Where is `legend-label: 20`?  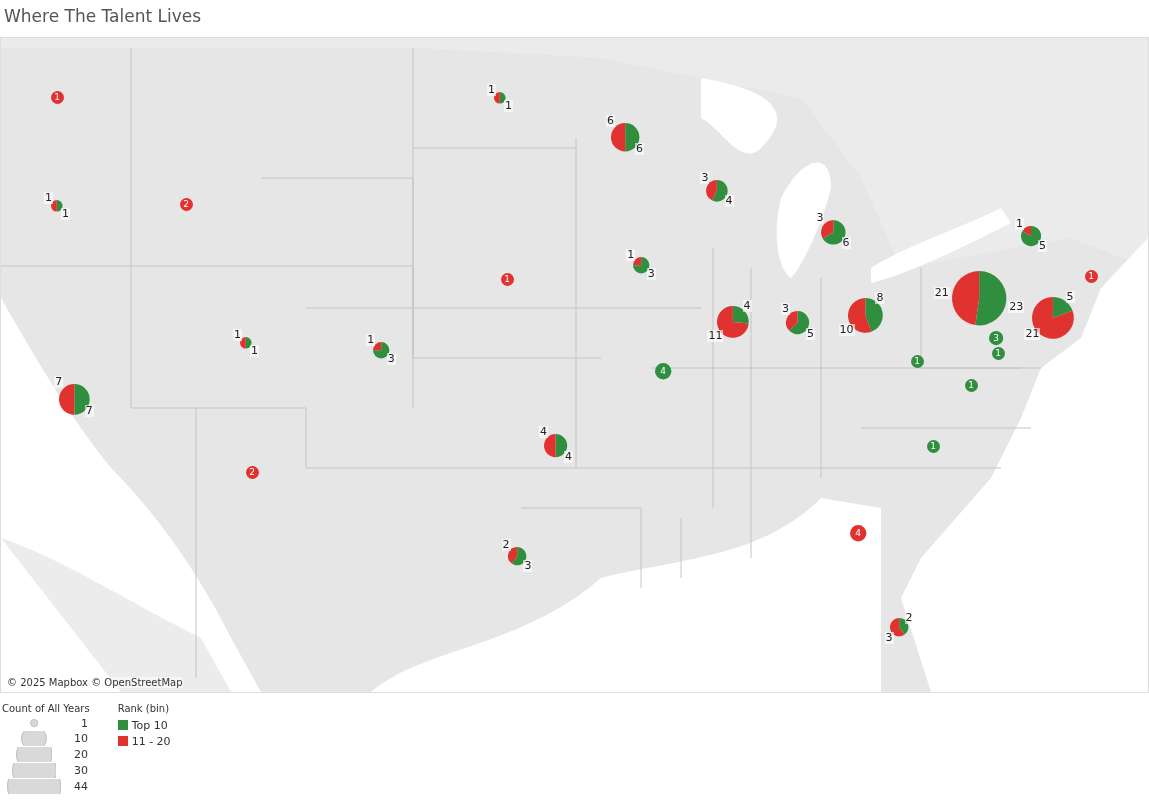
legend-label: 20 is located at coordinates (80, 754).